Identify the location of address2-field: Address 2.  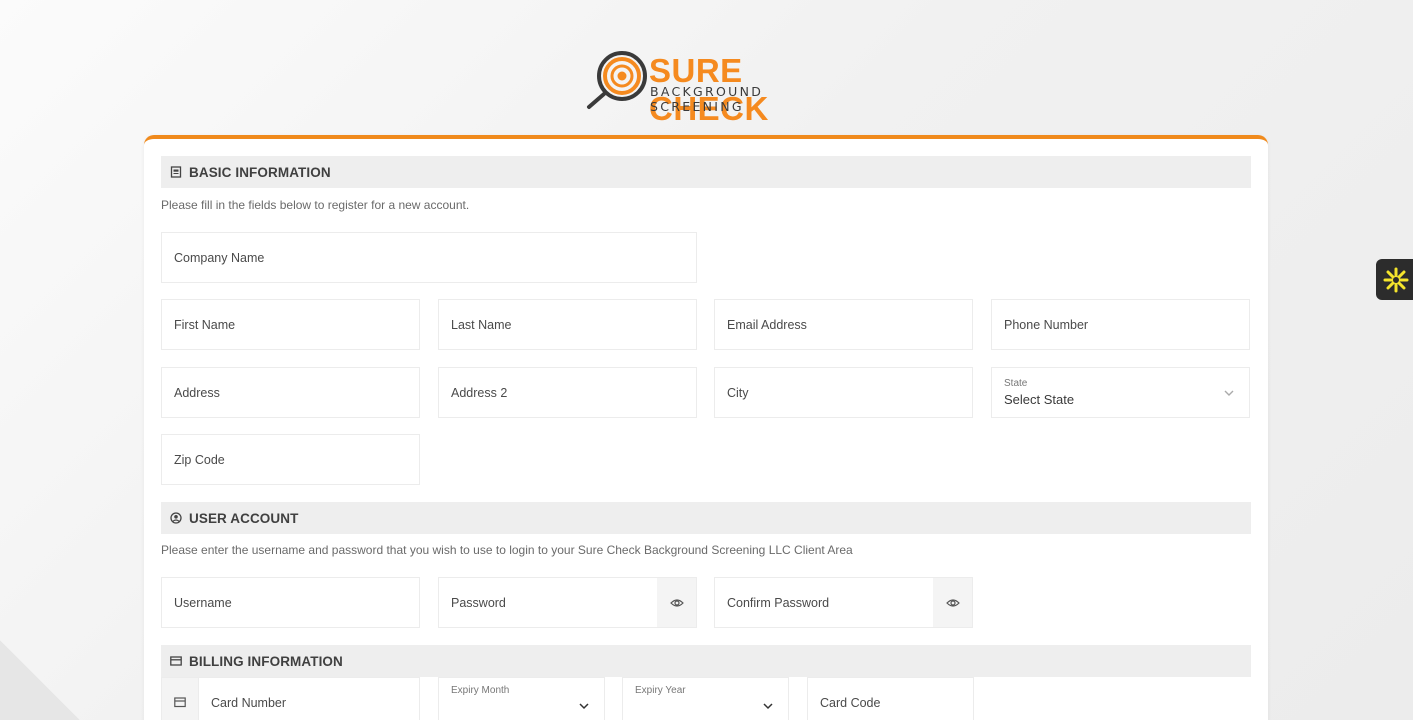
(567, 392).